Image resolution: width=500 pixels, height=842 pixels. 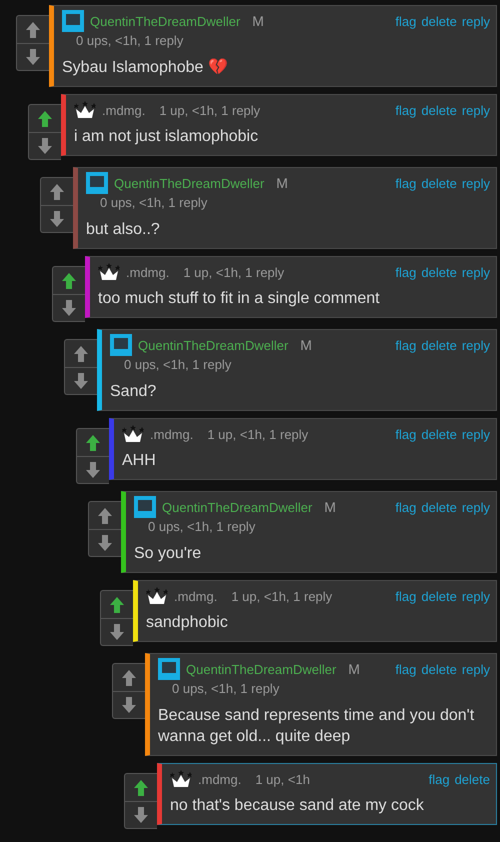 I want to click on comment-text: but also..?, so click(x=123, y=230).